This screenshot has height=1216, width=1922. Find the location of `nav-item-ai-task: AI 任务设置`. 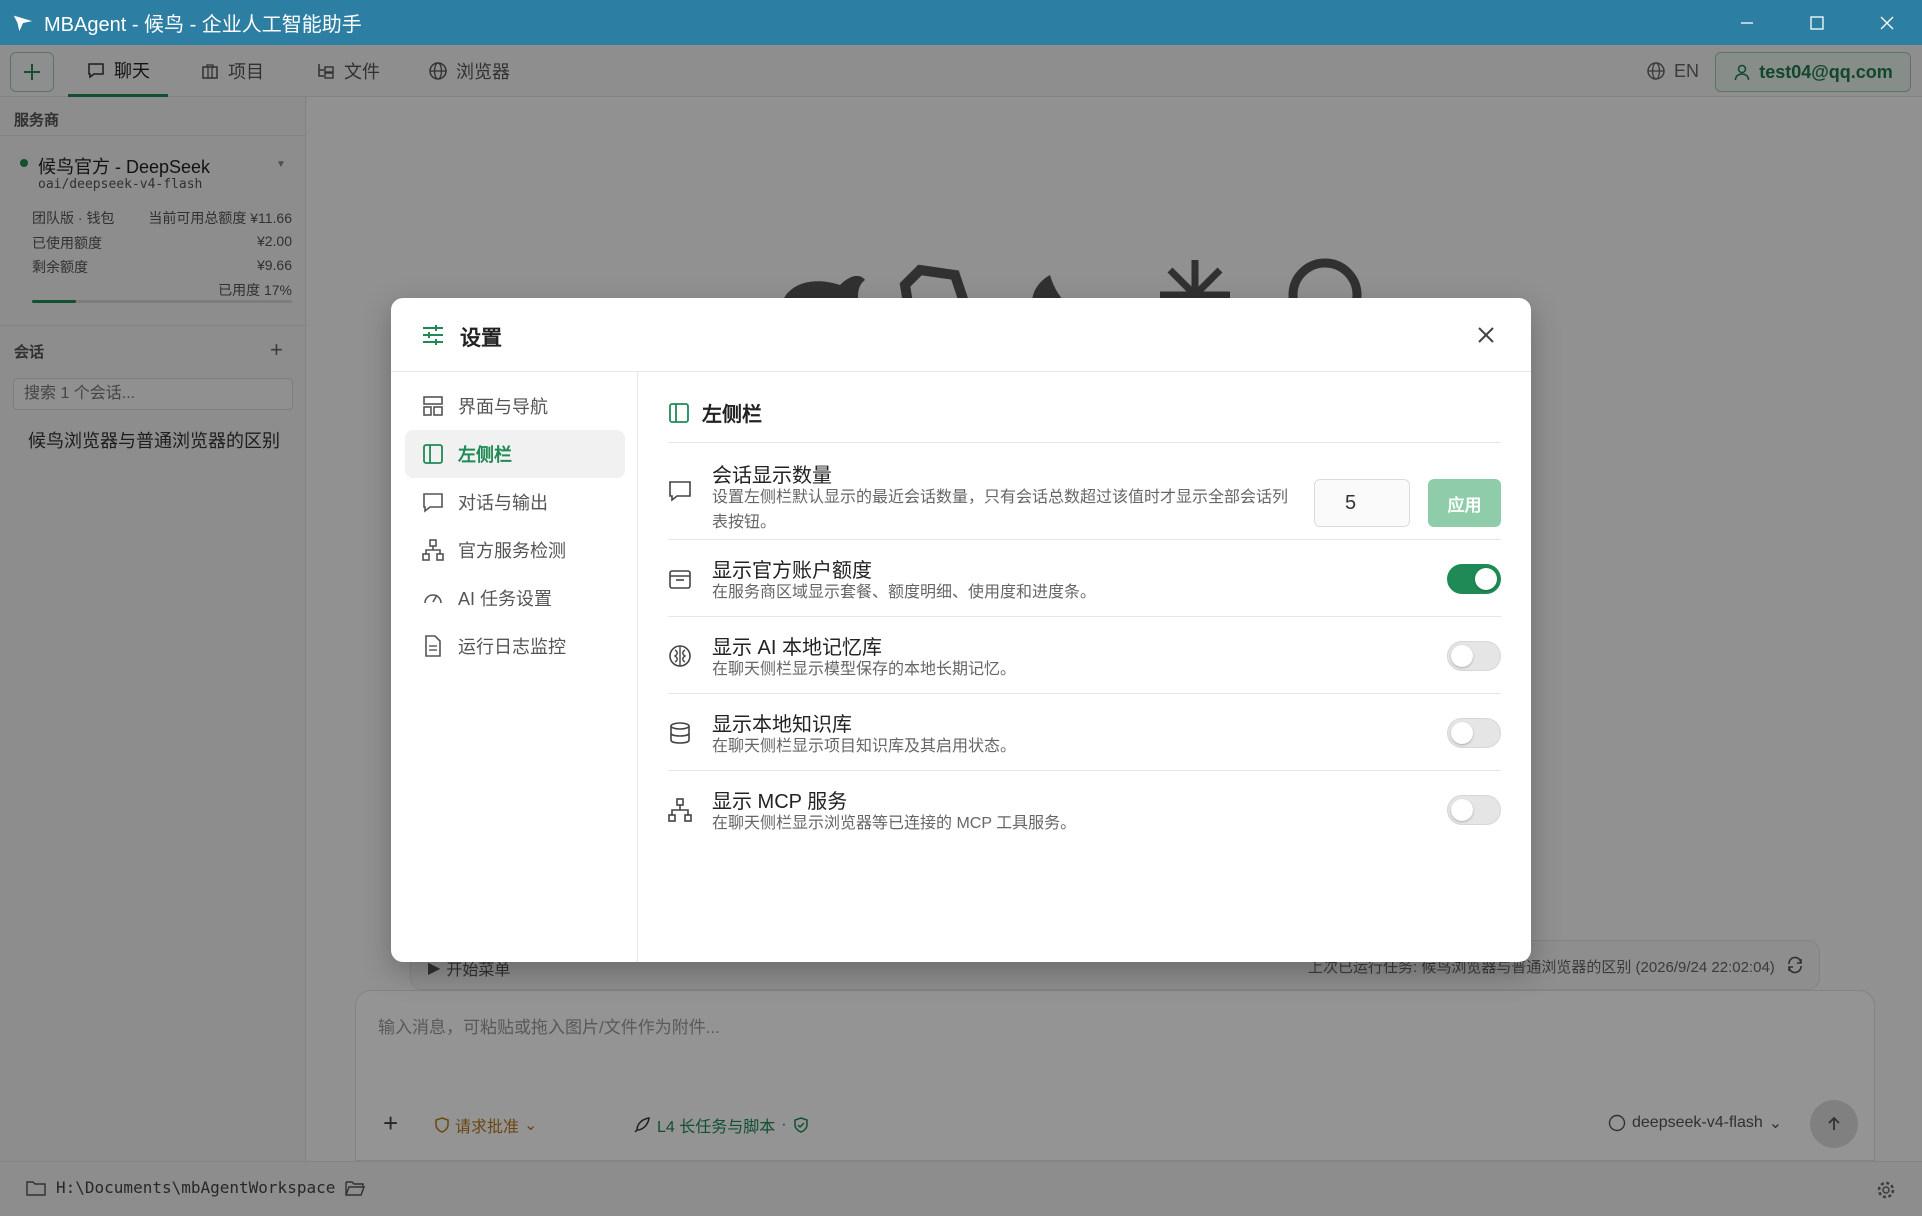

nav-item-ai-task: AI 任务设置 is located at coordinates (515, 598).